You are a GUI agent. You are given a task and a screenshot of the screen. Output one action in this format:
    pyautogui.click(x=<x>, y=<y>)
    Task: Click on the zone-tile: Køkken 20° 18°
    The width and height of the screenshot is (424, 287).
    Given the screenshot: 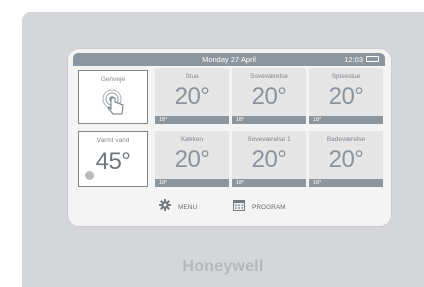 What is the action you would take?
    pyautogui.click(x=192, y=159)
    